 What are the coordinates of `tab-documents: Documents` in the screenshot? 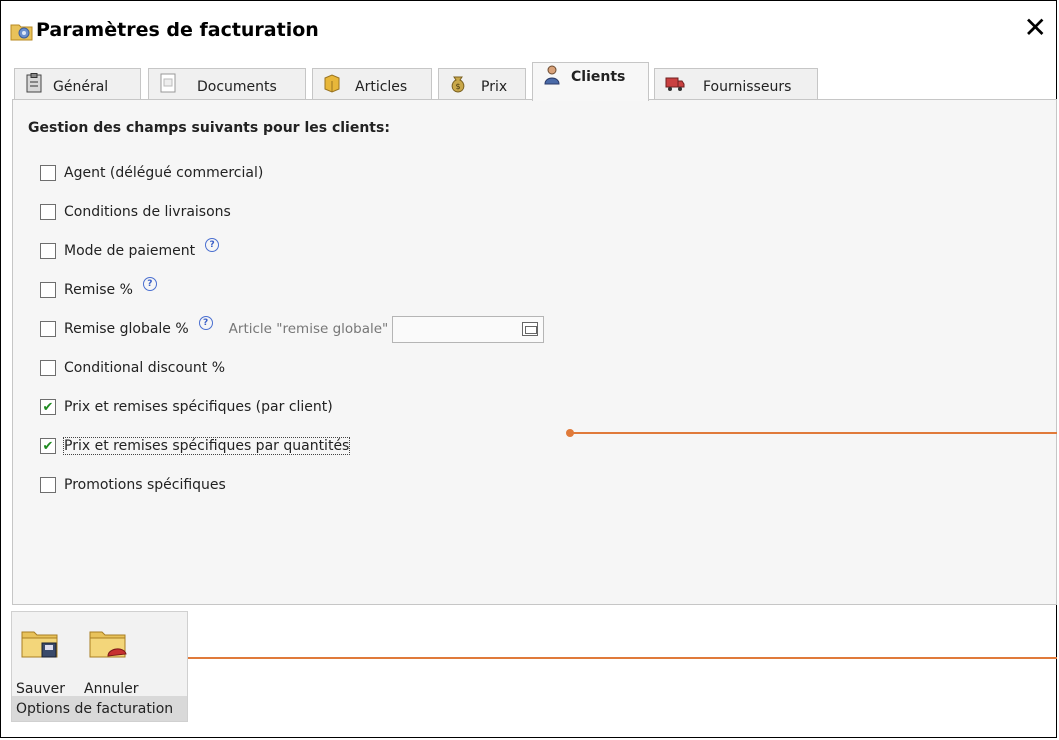 It's located at (227, 84).